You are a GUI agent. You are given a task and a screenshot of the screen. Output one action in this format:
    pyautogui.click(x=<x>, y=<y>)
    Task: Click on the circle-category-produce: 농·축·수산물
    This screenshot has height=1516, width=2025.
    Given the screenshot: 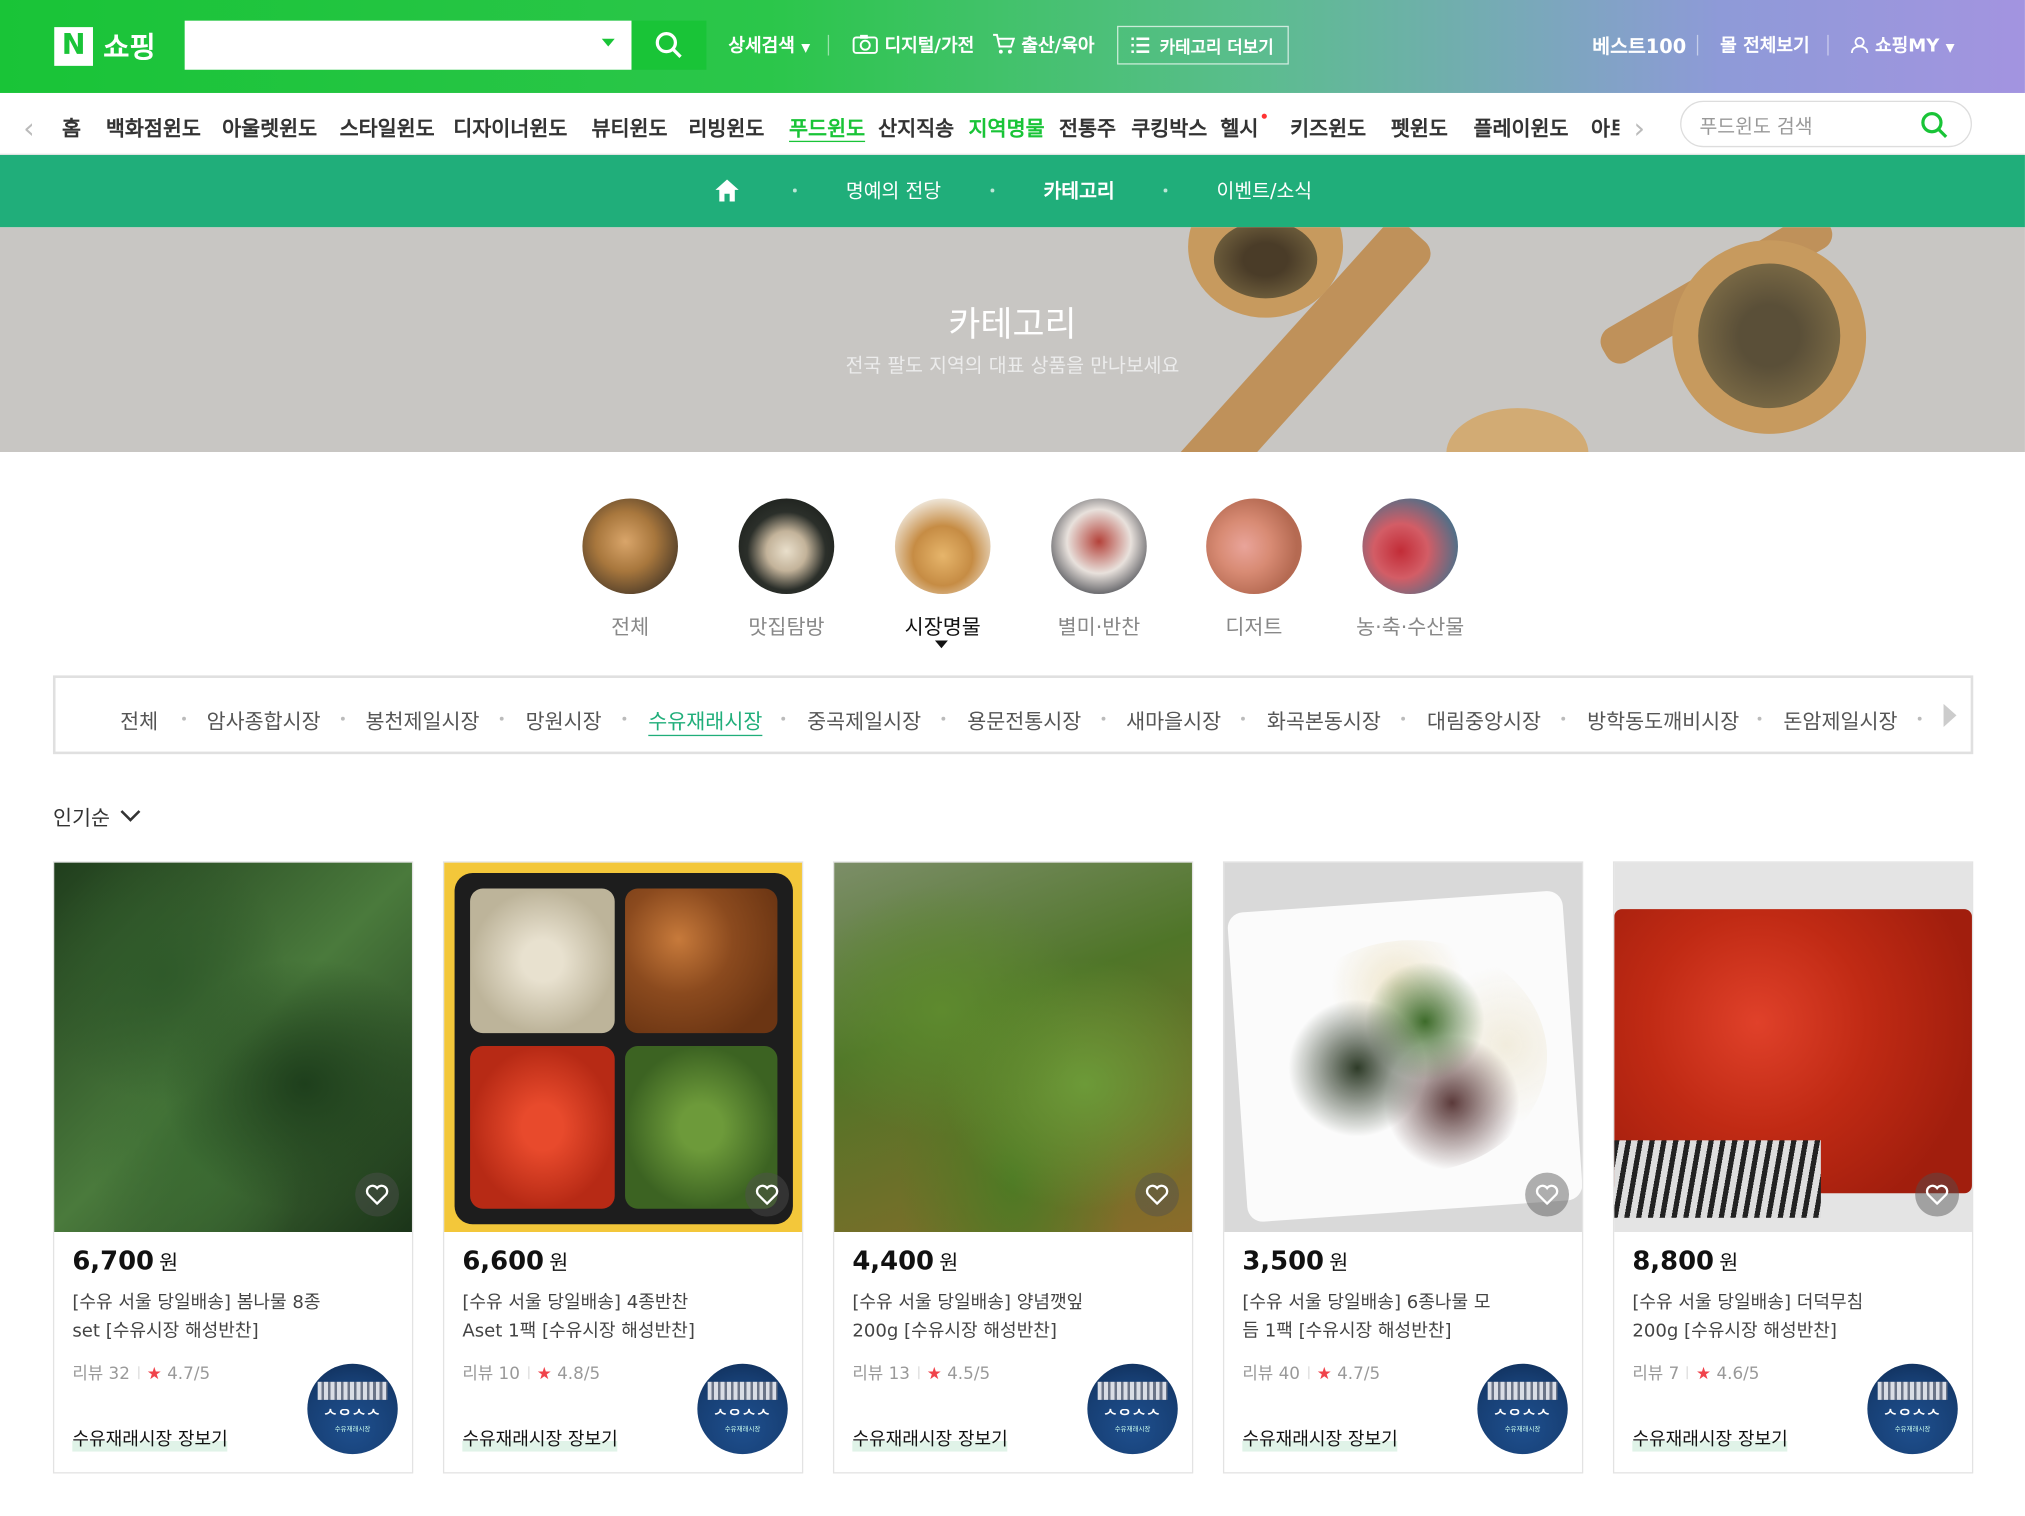 What is the action you would take?
    pyautogui.click(x=1410, y=568)
    